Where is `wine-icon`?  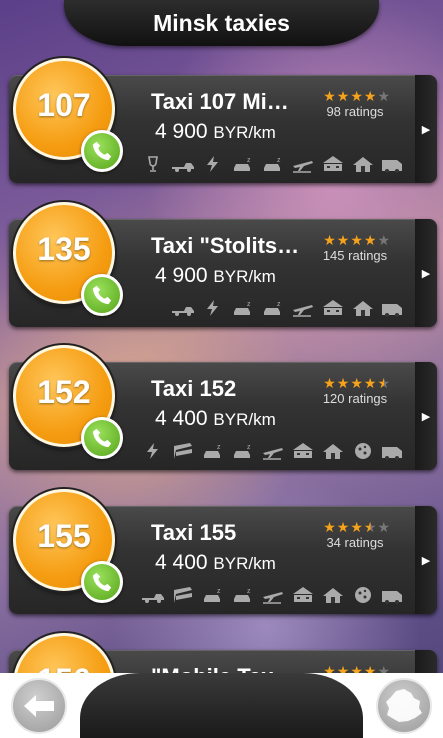
wine-icon is located at coordinates (153, 164).